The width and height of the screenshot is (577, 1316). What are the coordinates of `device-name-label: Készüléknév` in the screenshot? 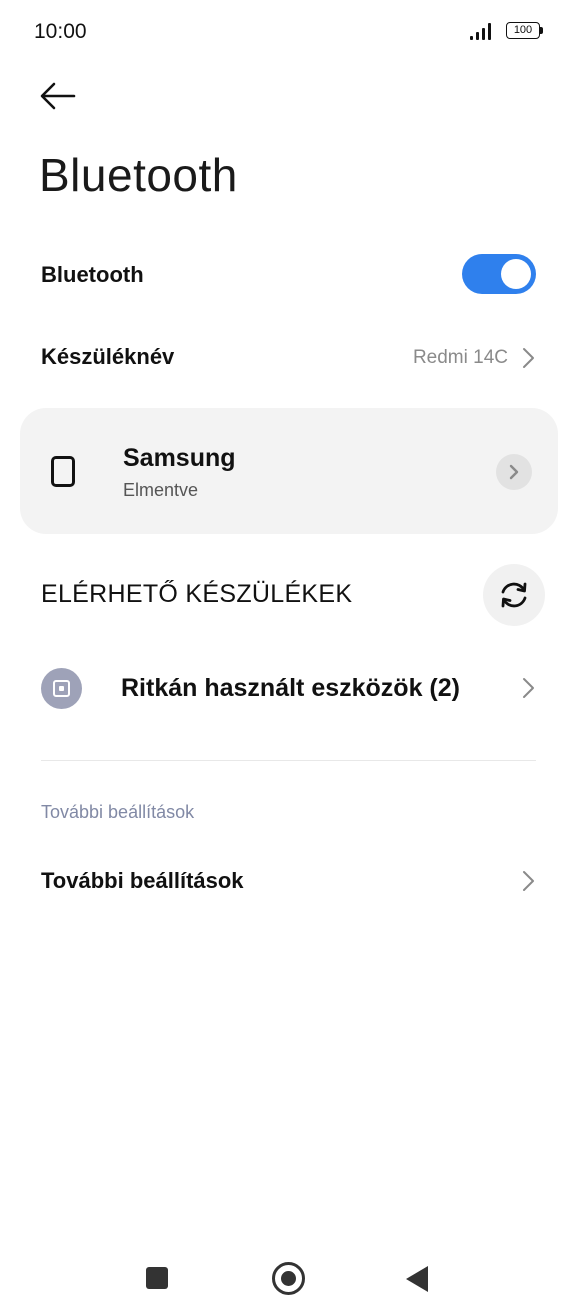 It's located at (108, 356).